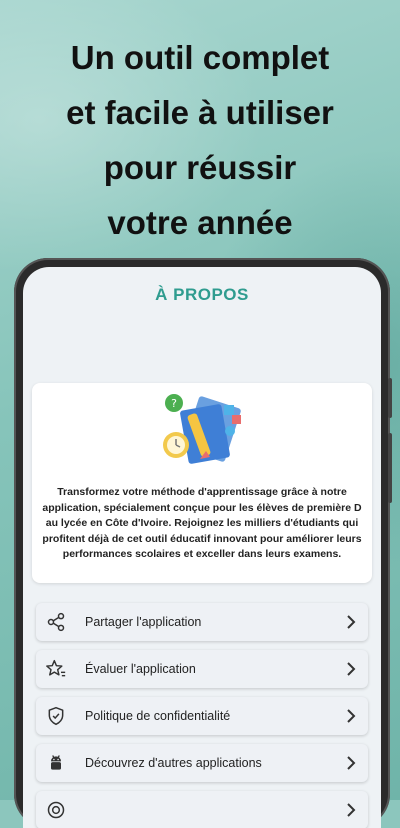 The image size is (400, 828). I want to click on headline-line-2: et facile à utiliser, so click(200, 112).